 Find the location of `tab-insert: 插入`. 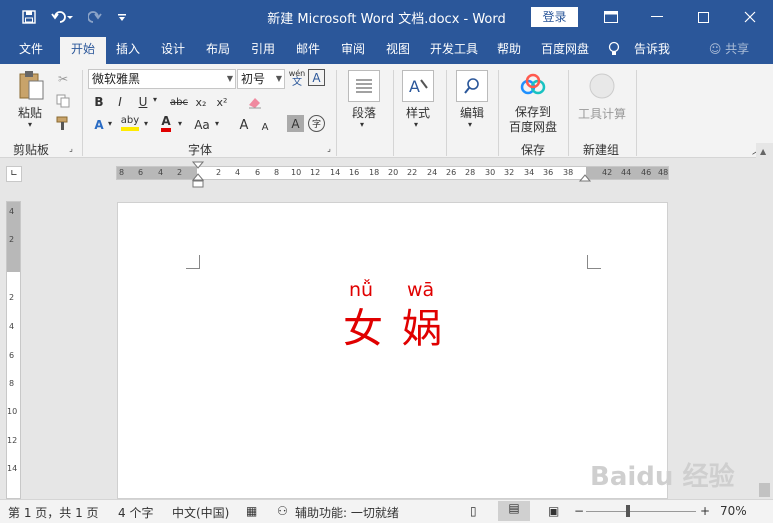

tab-insert: 插入 is located at coordinates (128, 49).